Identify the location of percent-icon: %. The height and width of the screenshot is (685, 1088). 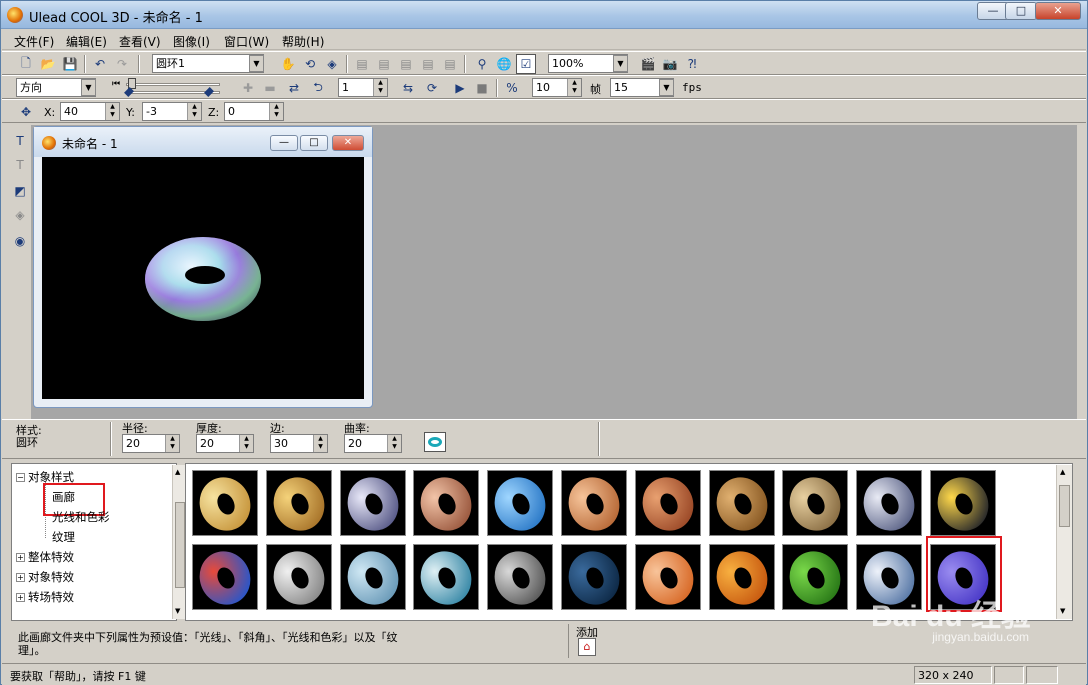
(512, 88).